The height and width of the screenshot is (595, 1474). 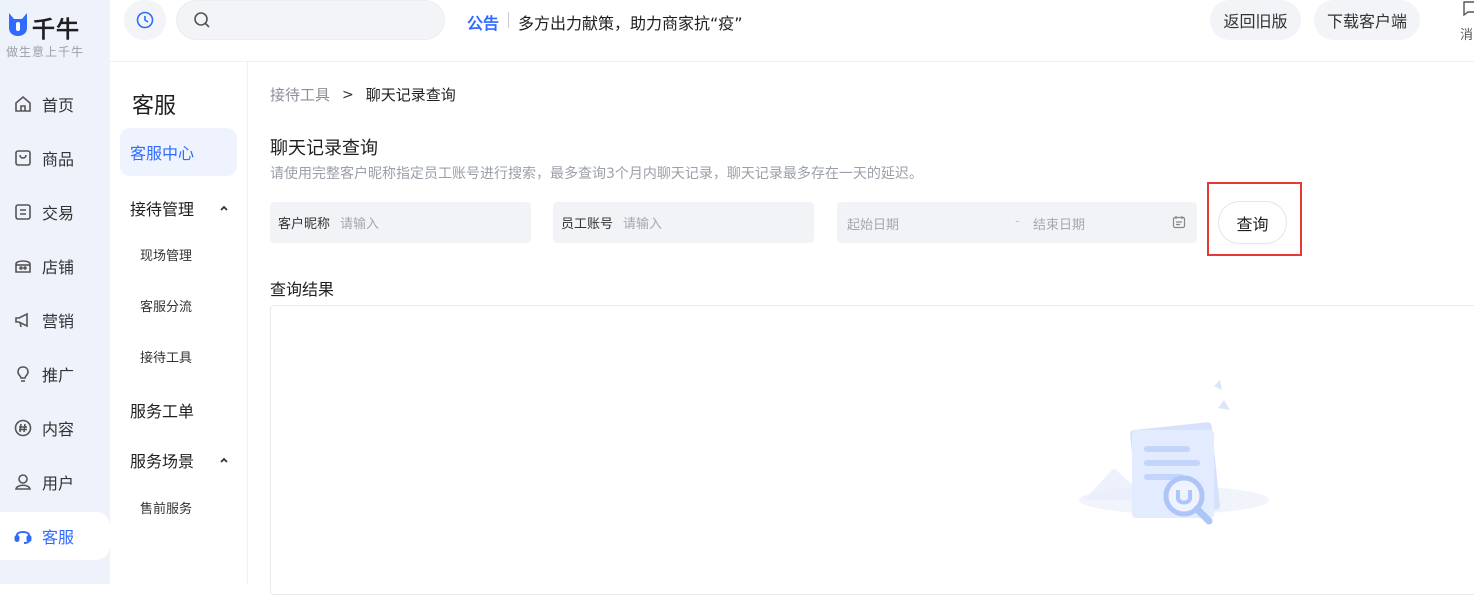 I want to click on subnav-title: 客服, so click(x=154, y=106).